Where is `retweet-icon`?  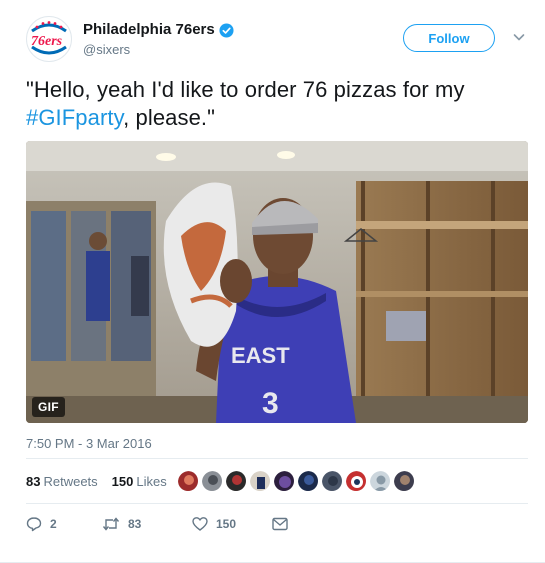
retweet-icon is located at coordinates (111, 524).